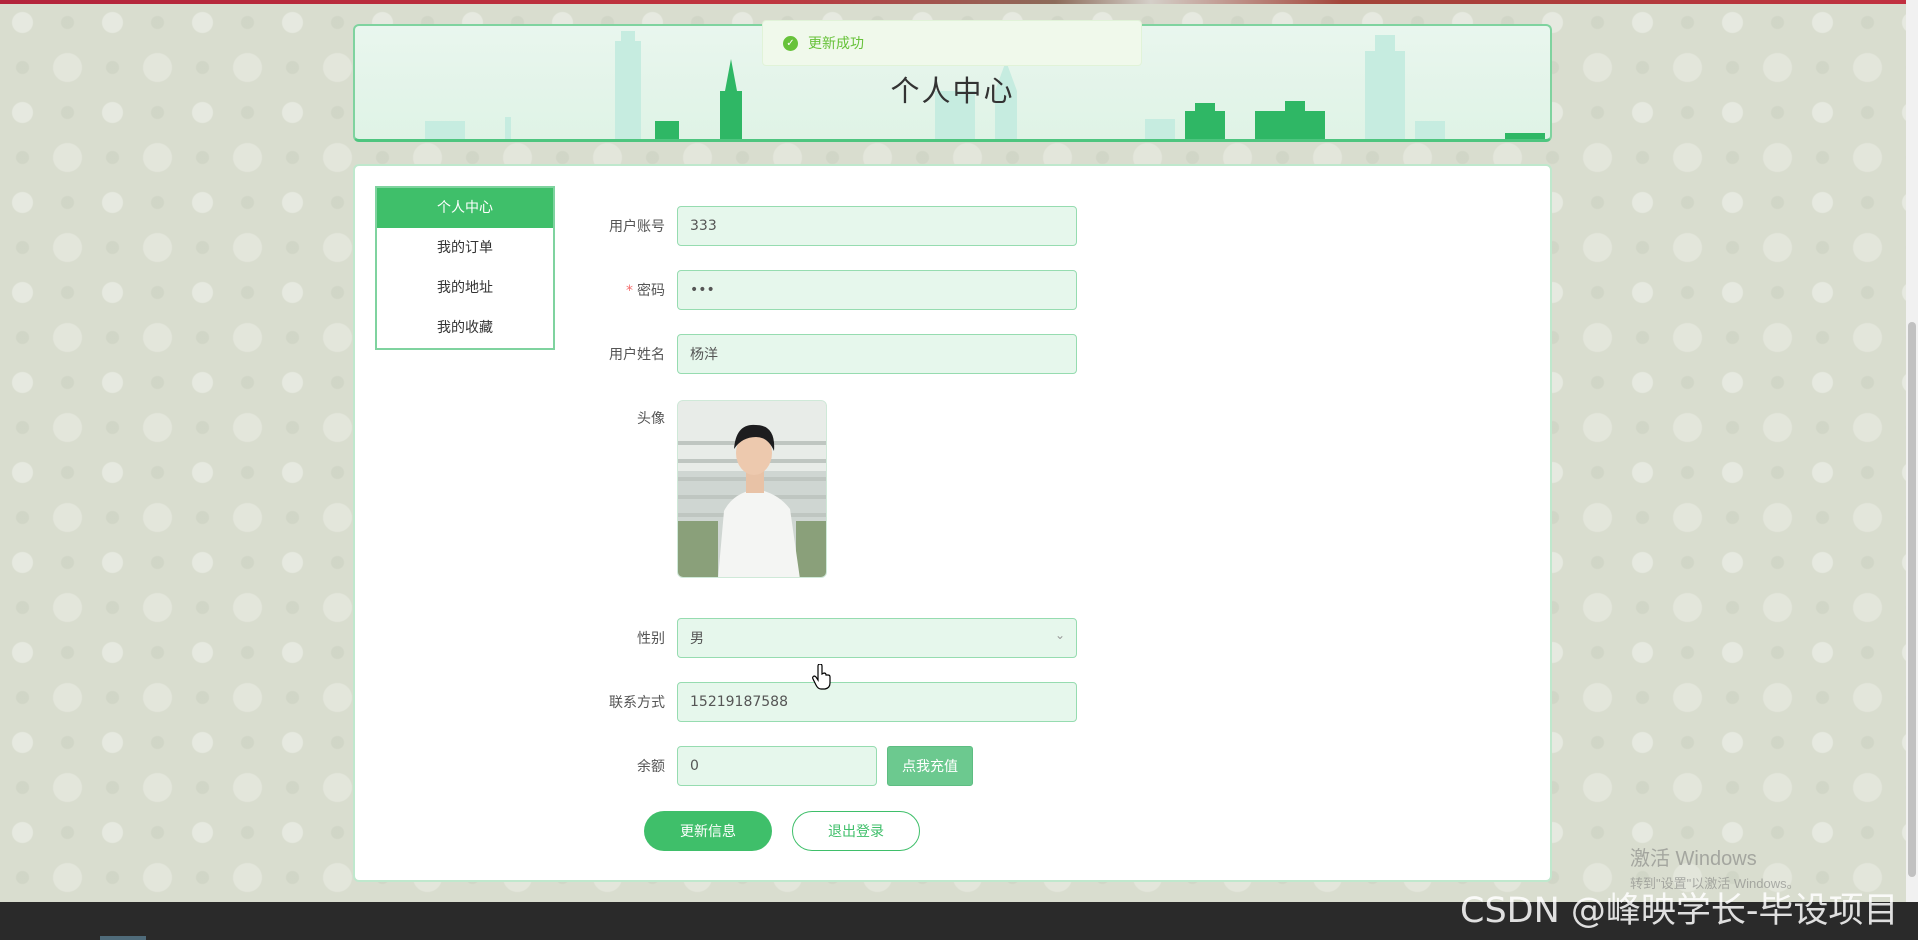 Image resolution: width=1918 pixels, height=940 pixels. What do you see at coordinates (651, 291) in the screenshot?
I see `password-label: 密码` at bounding box center [651, 291].